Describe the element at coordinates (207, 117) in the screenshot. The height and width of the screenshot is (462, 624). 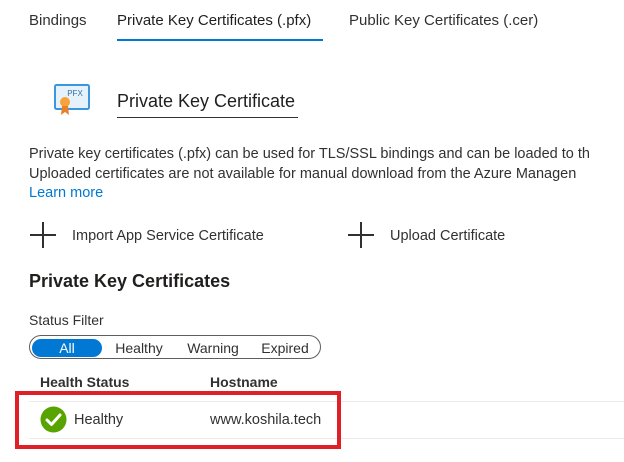
I see `title-underline` at that location.